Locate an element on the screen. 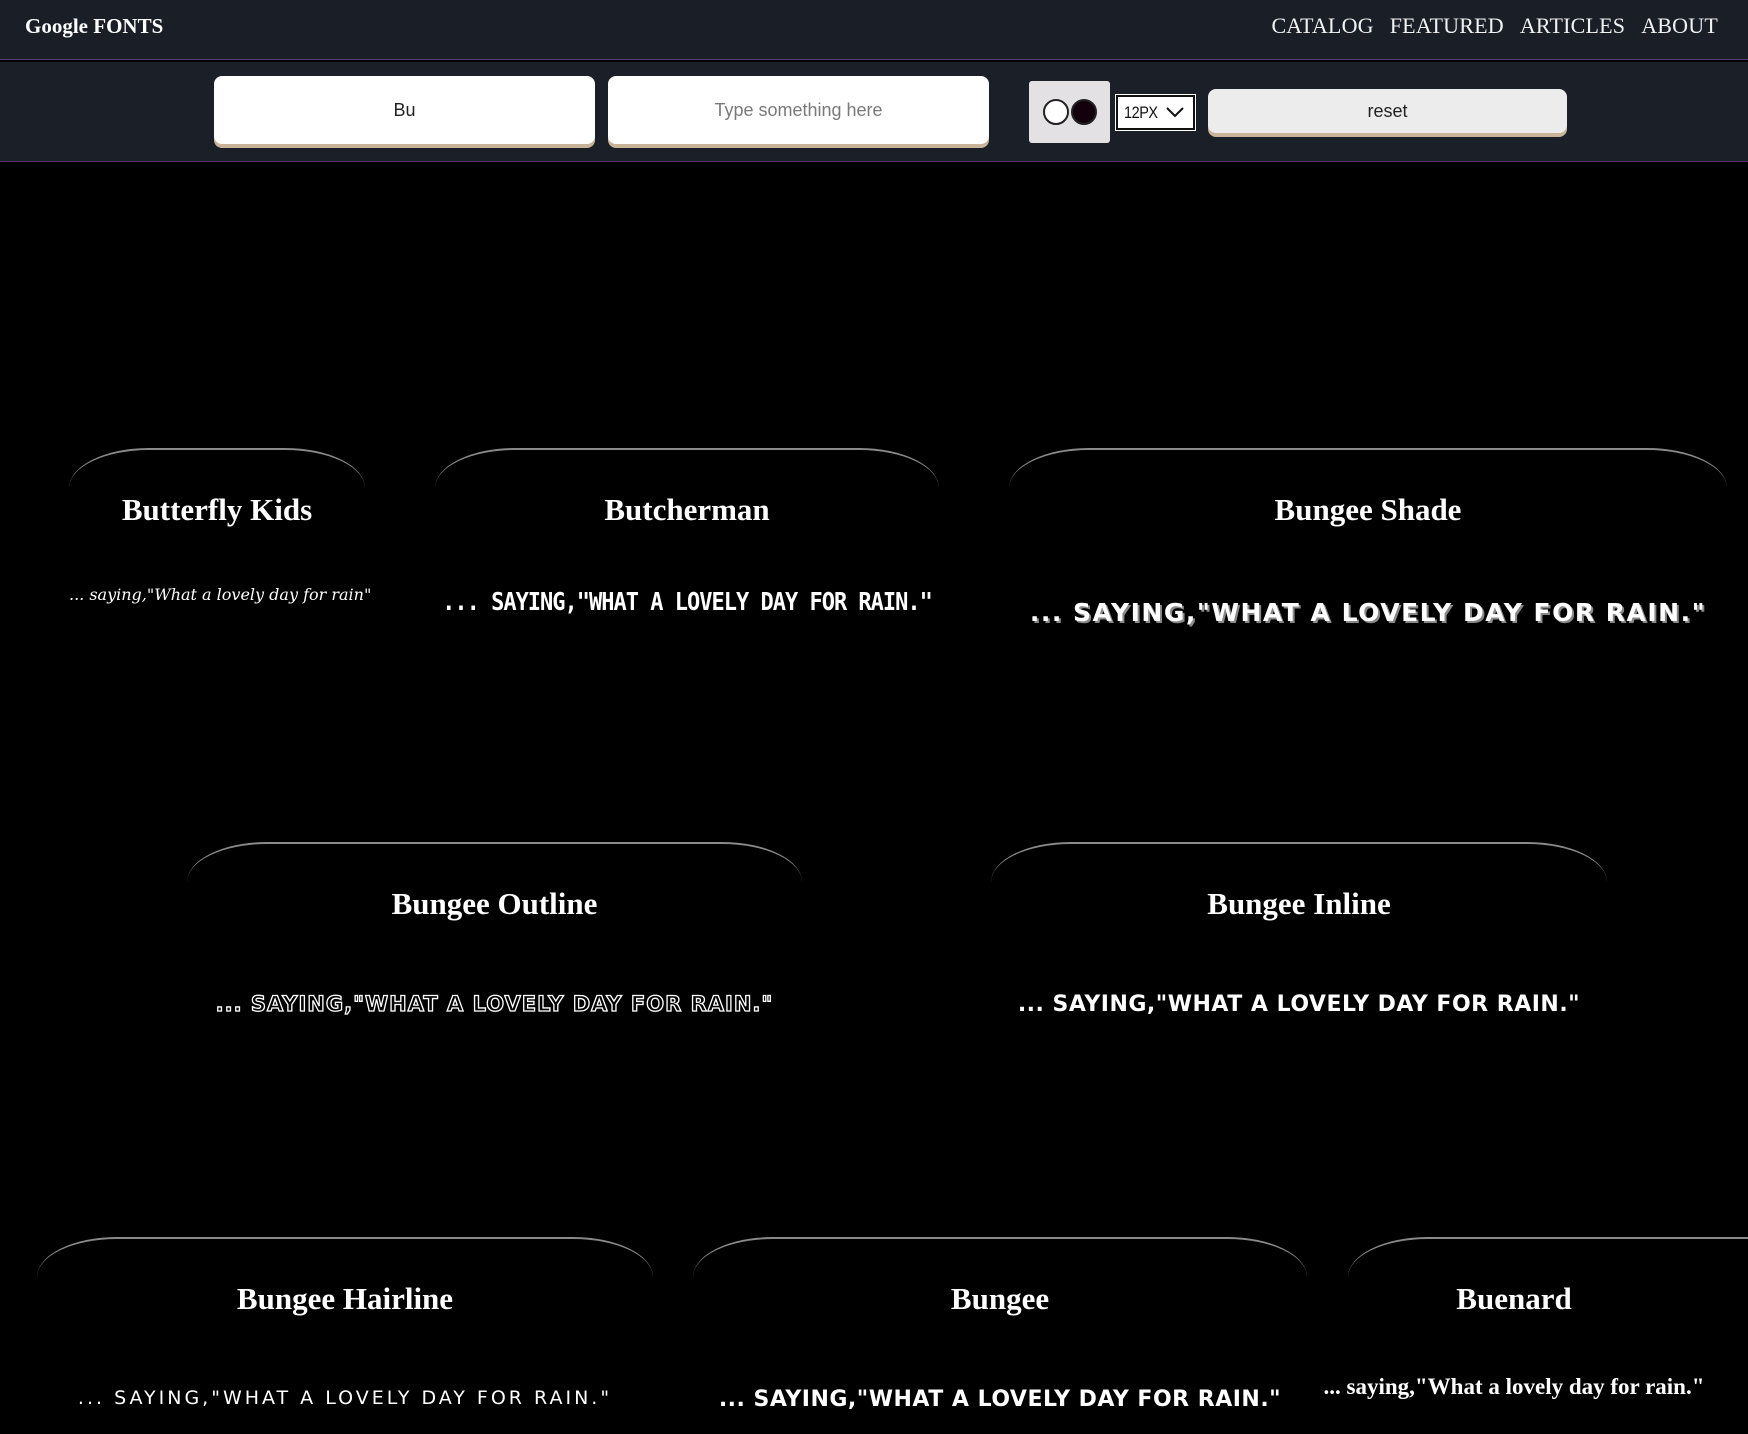 This screenshot has width=1748, height=1434. brand-logo: Google FONTS is located at coordinates (94, 26).